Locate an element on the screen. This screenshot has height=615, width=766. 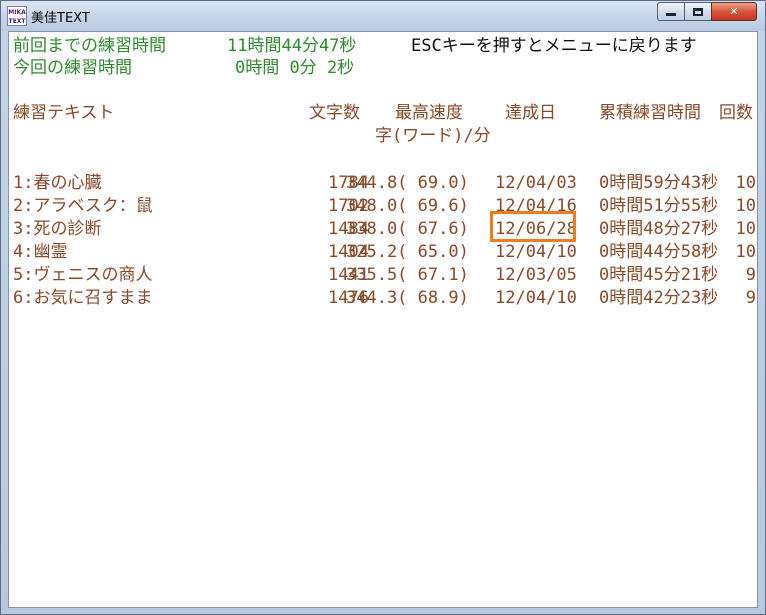
row-max-speed: 335.5( 67.1) is located at coordinates (407, 275).